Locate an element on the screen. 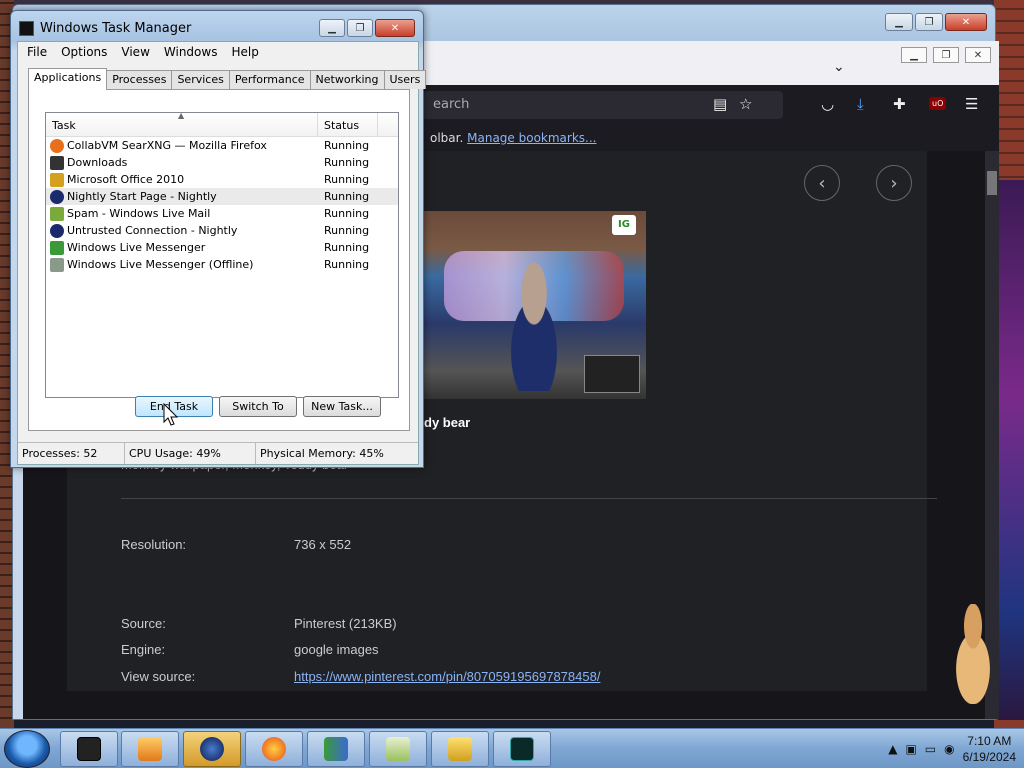 The width and height of the screenshot is (1024, 768). monitor-icon: ▭ is located at coordinates (930, 749).